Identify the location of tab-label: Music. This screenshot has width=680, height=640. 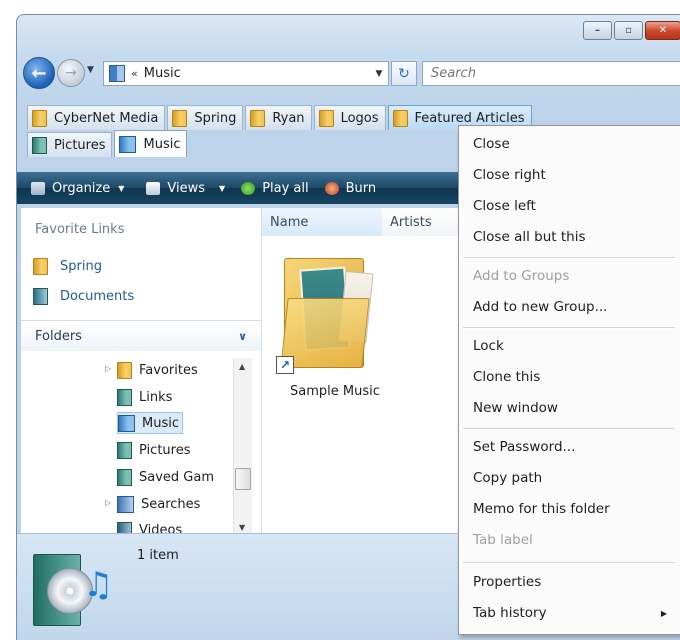
(162, 144).